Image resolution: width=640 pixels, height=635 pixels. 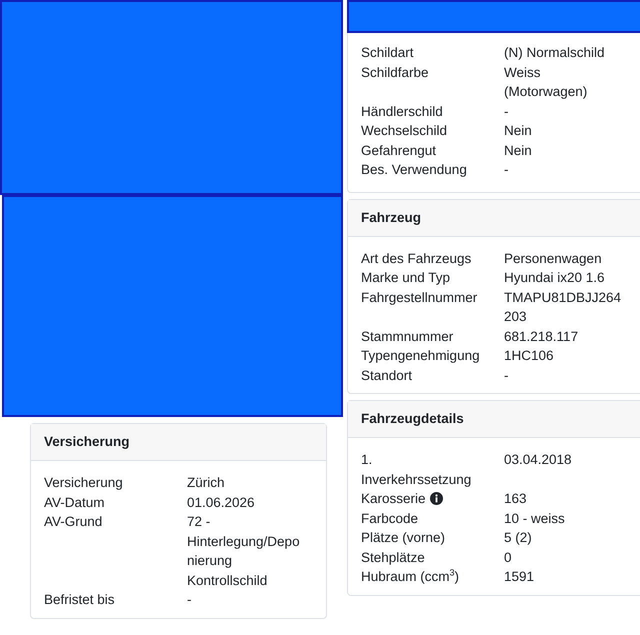 What do you see at coordinates (529, 356) in the screenshot?
I see `field-value: 1HC106` at bounding box center [529, 356].